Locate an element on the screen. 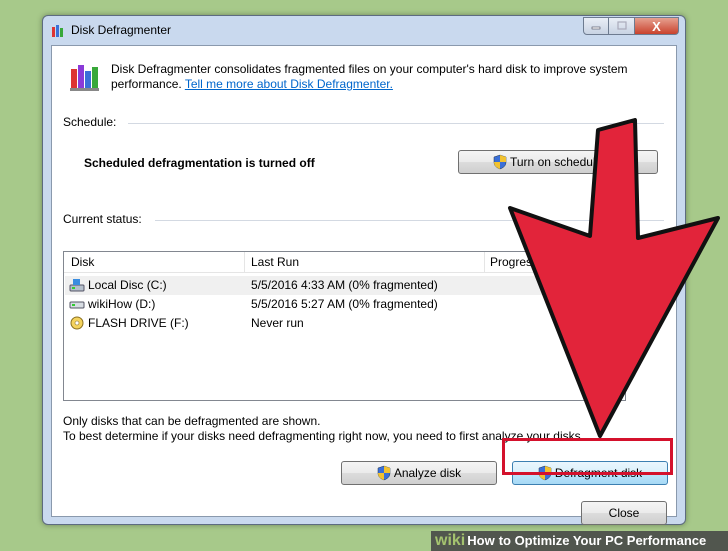 This screenshot has height=551, width=728. close-window-button: X is located at coordinates (657, 26).